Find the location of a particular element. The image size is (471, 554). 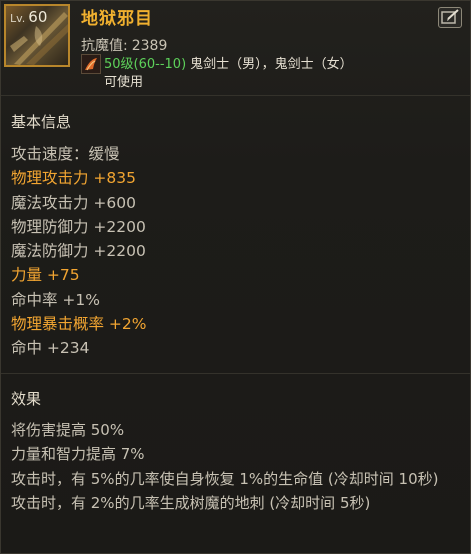

effect-line: 将伤害提高 50% is located at coordinates (68, 430).